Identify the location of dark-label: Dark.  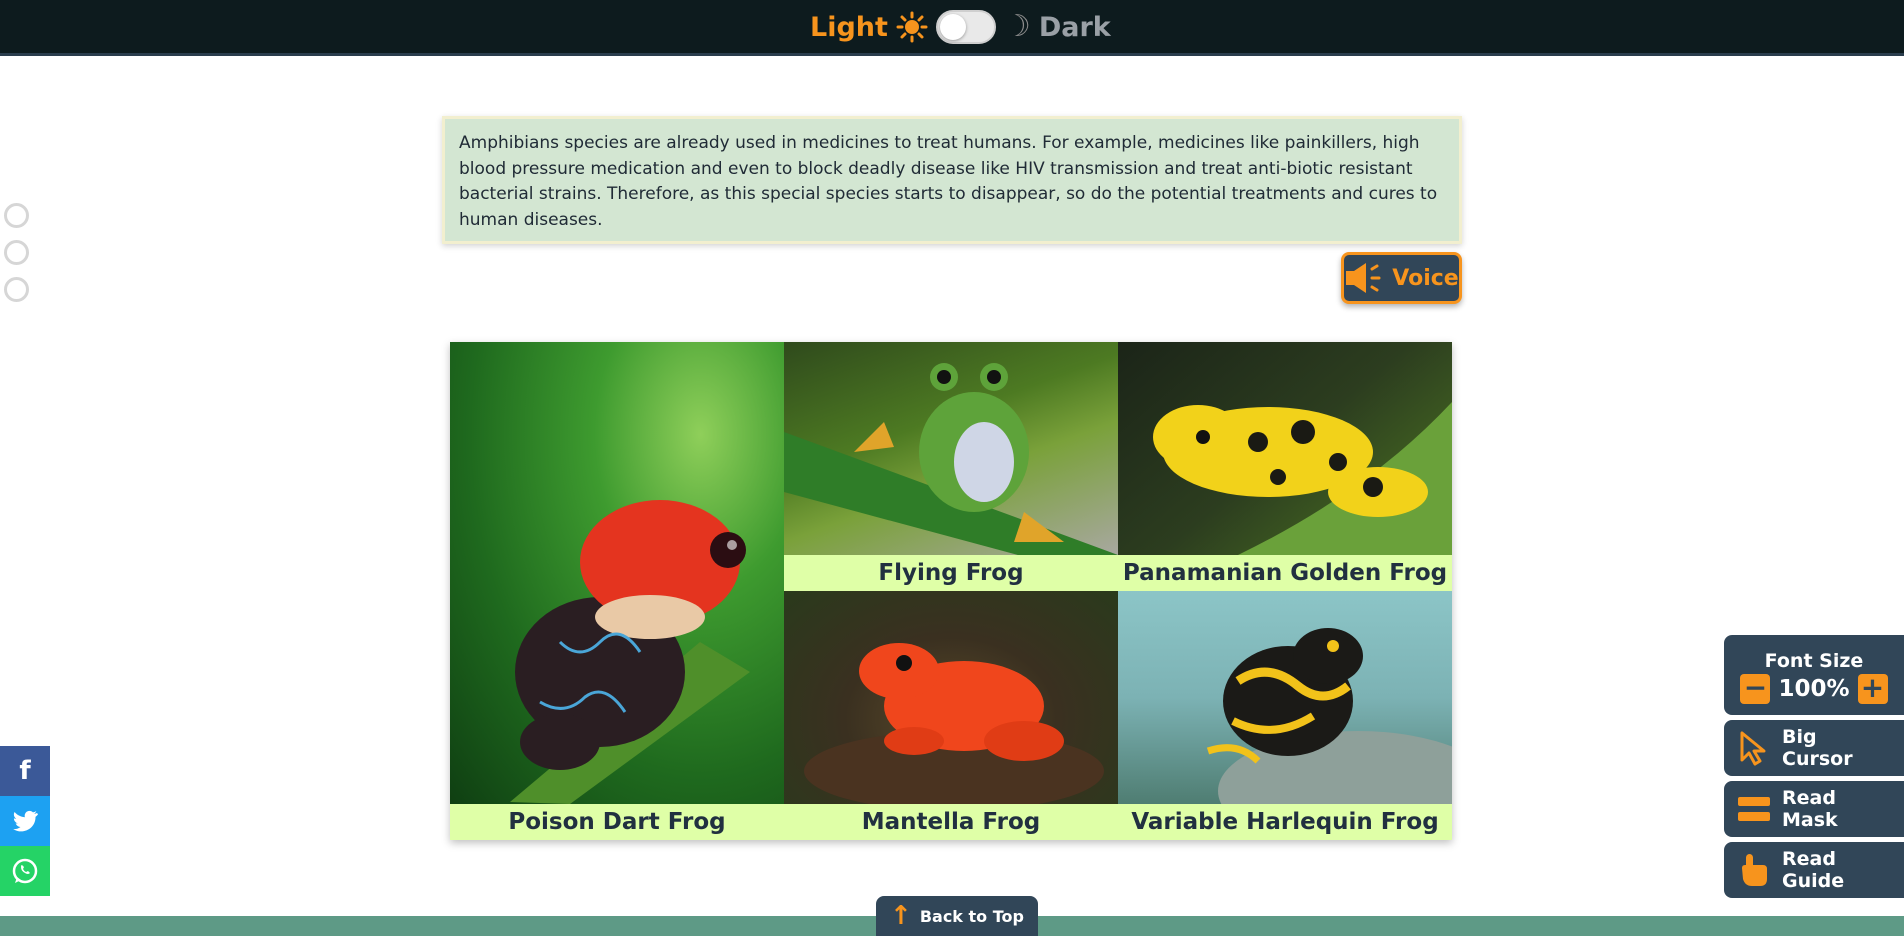
(1074, 27).